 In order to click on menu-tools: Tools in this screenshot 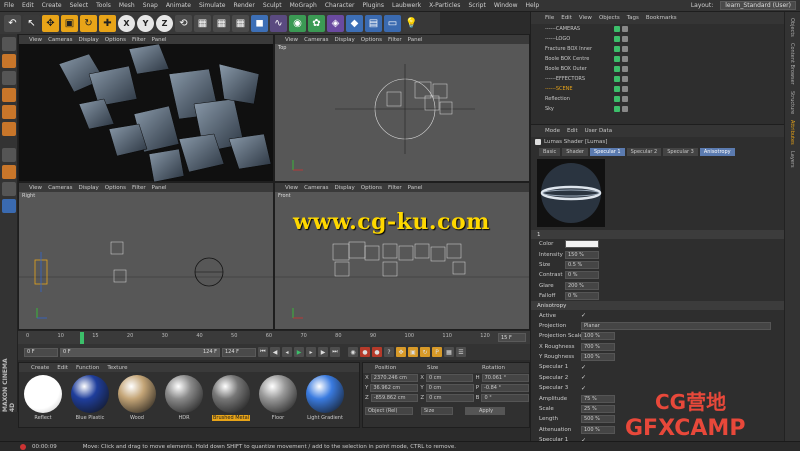, I will do `click(103, 5)`.